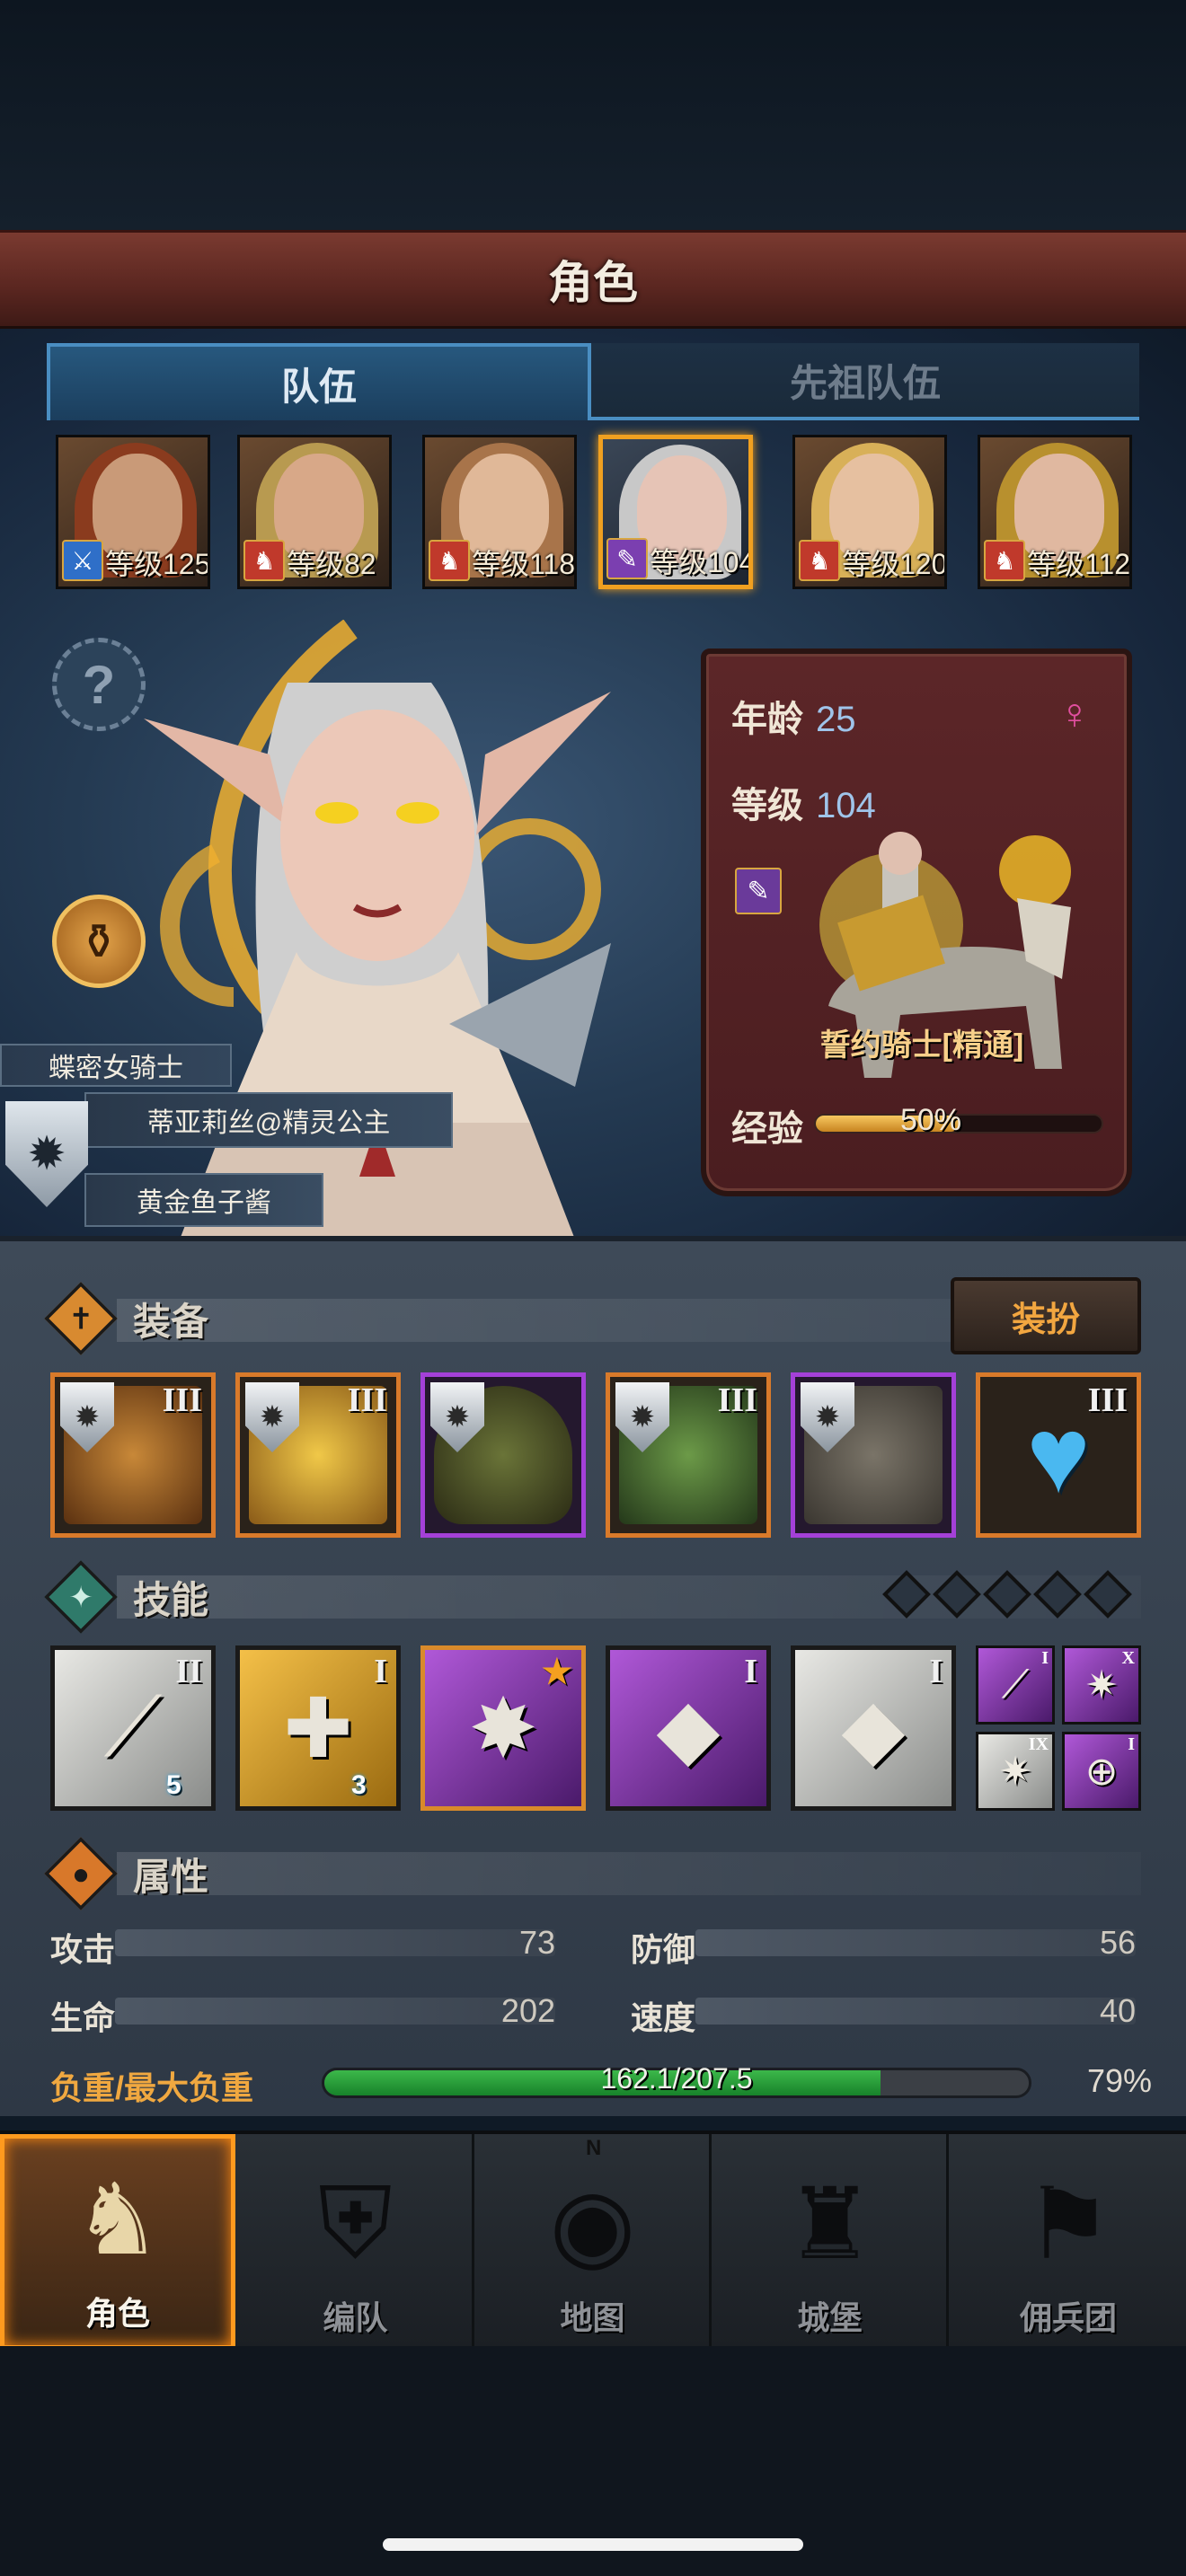  Describe the element at coordinates (836, 719) in the screenshot. I see `age-value: 25` at that location.